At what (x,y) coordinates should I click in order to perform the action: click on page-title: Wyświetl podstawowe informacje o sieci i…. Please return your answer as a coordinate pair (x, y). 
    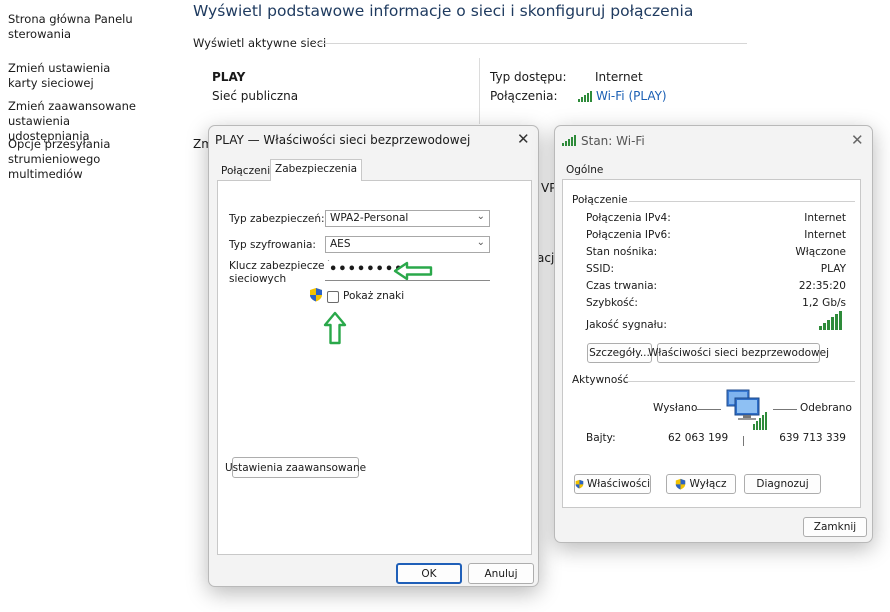
    Looking at the image, I should click on (443, 11).